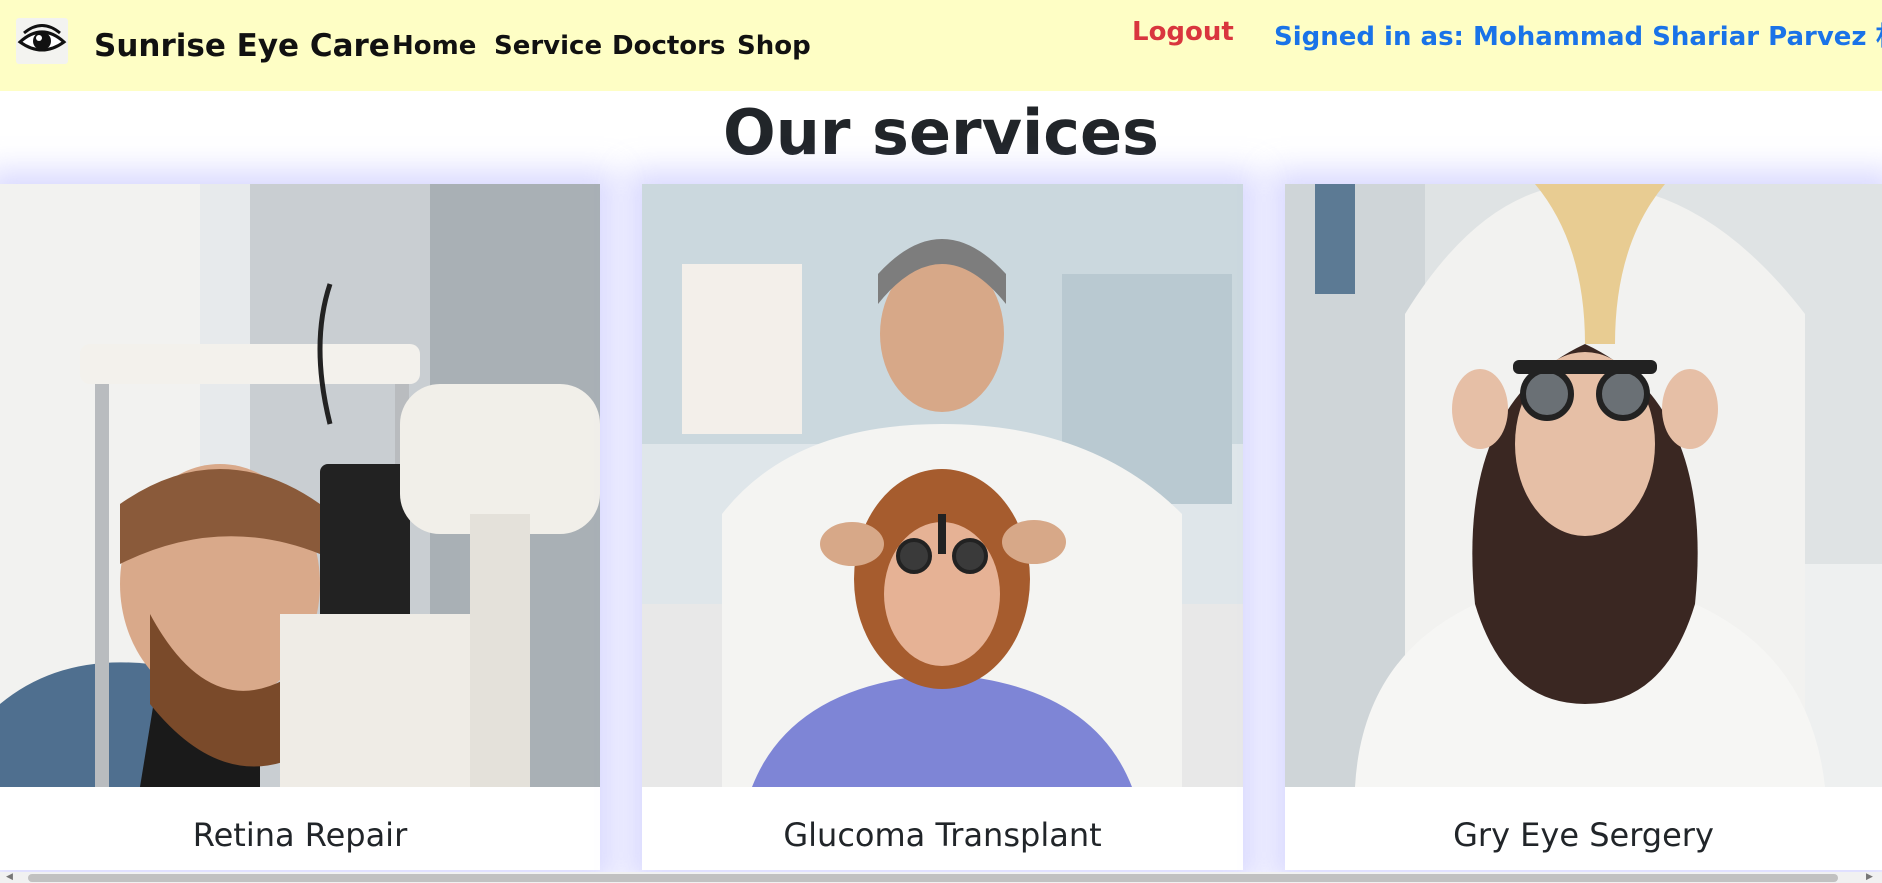  I want to click on nav-link-home: Home, so click(434, 46).